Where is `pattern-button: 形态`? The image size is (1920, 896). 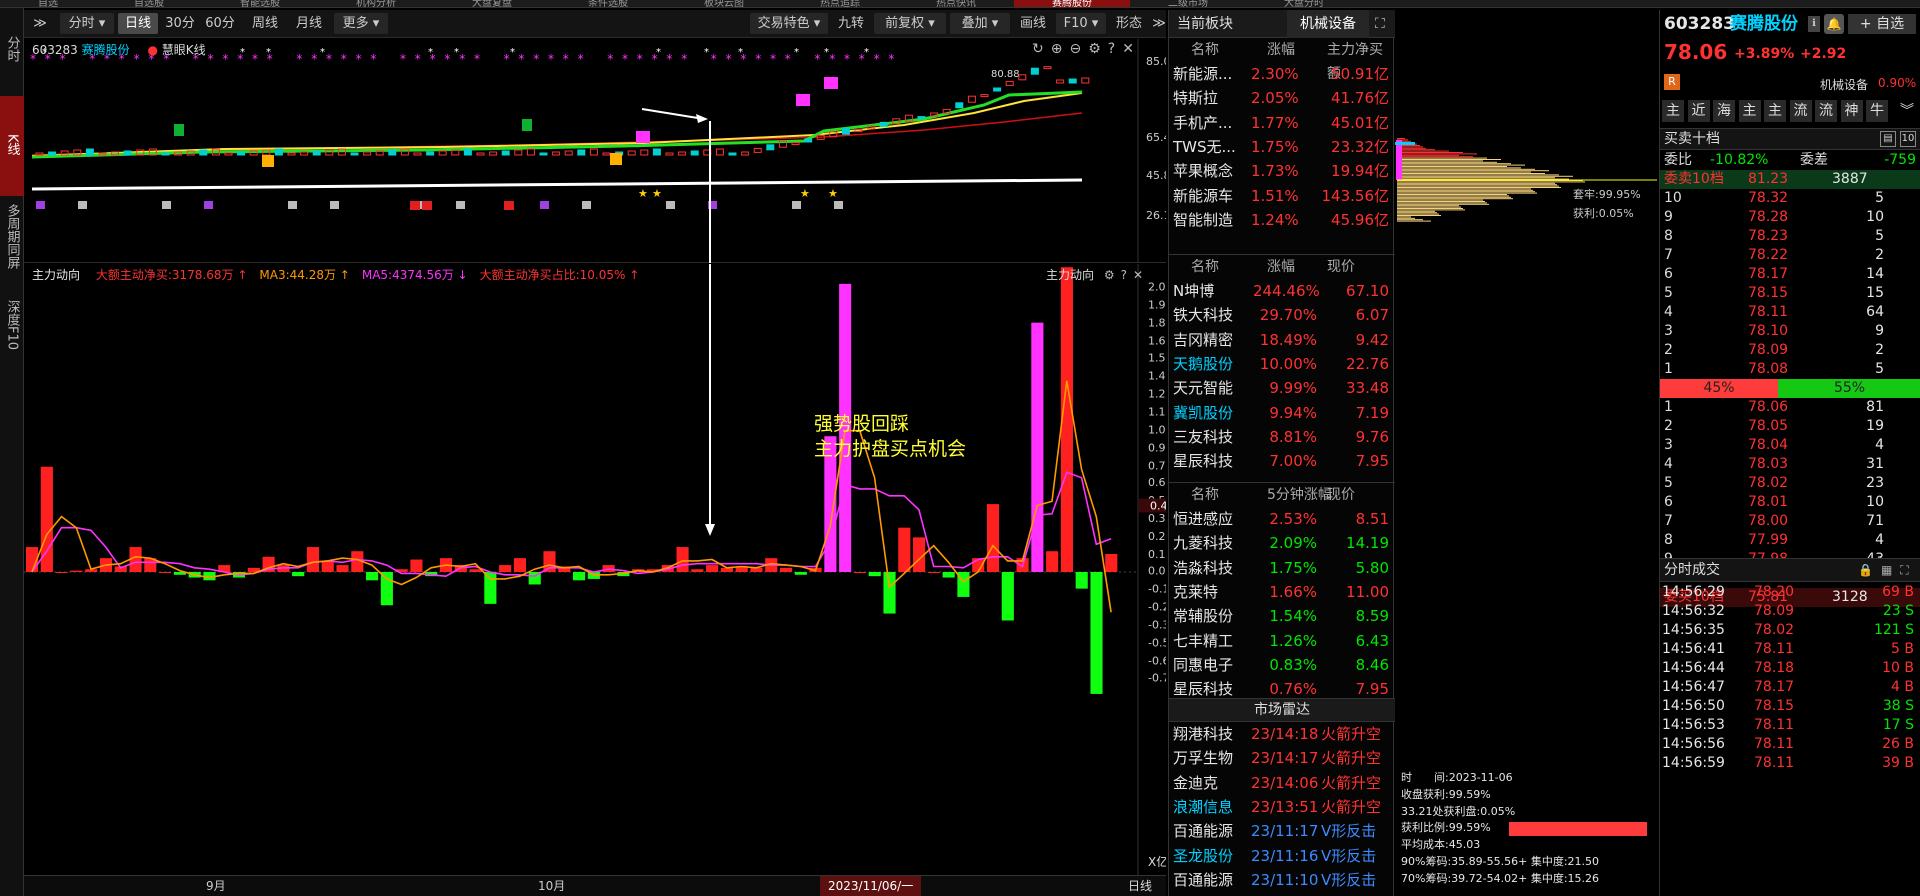
pattern-button: 形态 is located at coordinates (1129, 23).